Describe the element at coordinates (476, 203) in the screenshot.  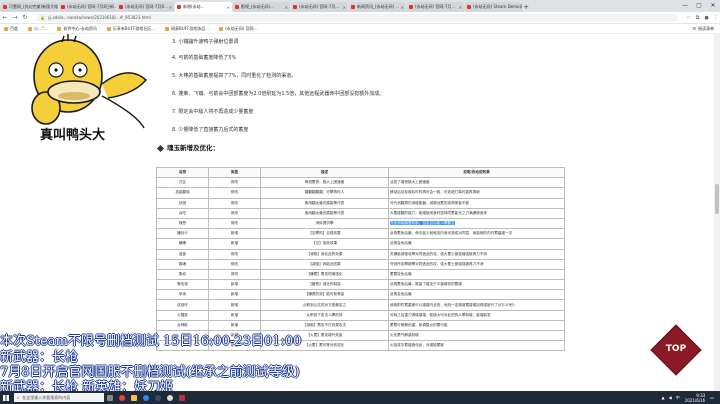
I see `table-cell: 允代消翻再仍消增能器，减弱远蓄的攻再使者不能` at that location.